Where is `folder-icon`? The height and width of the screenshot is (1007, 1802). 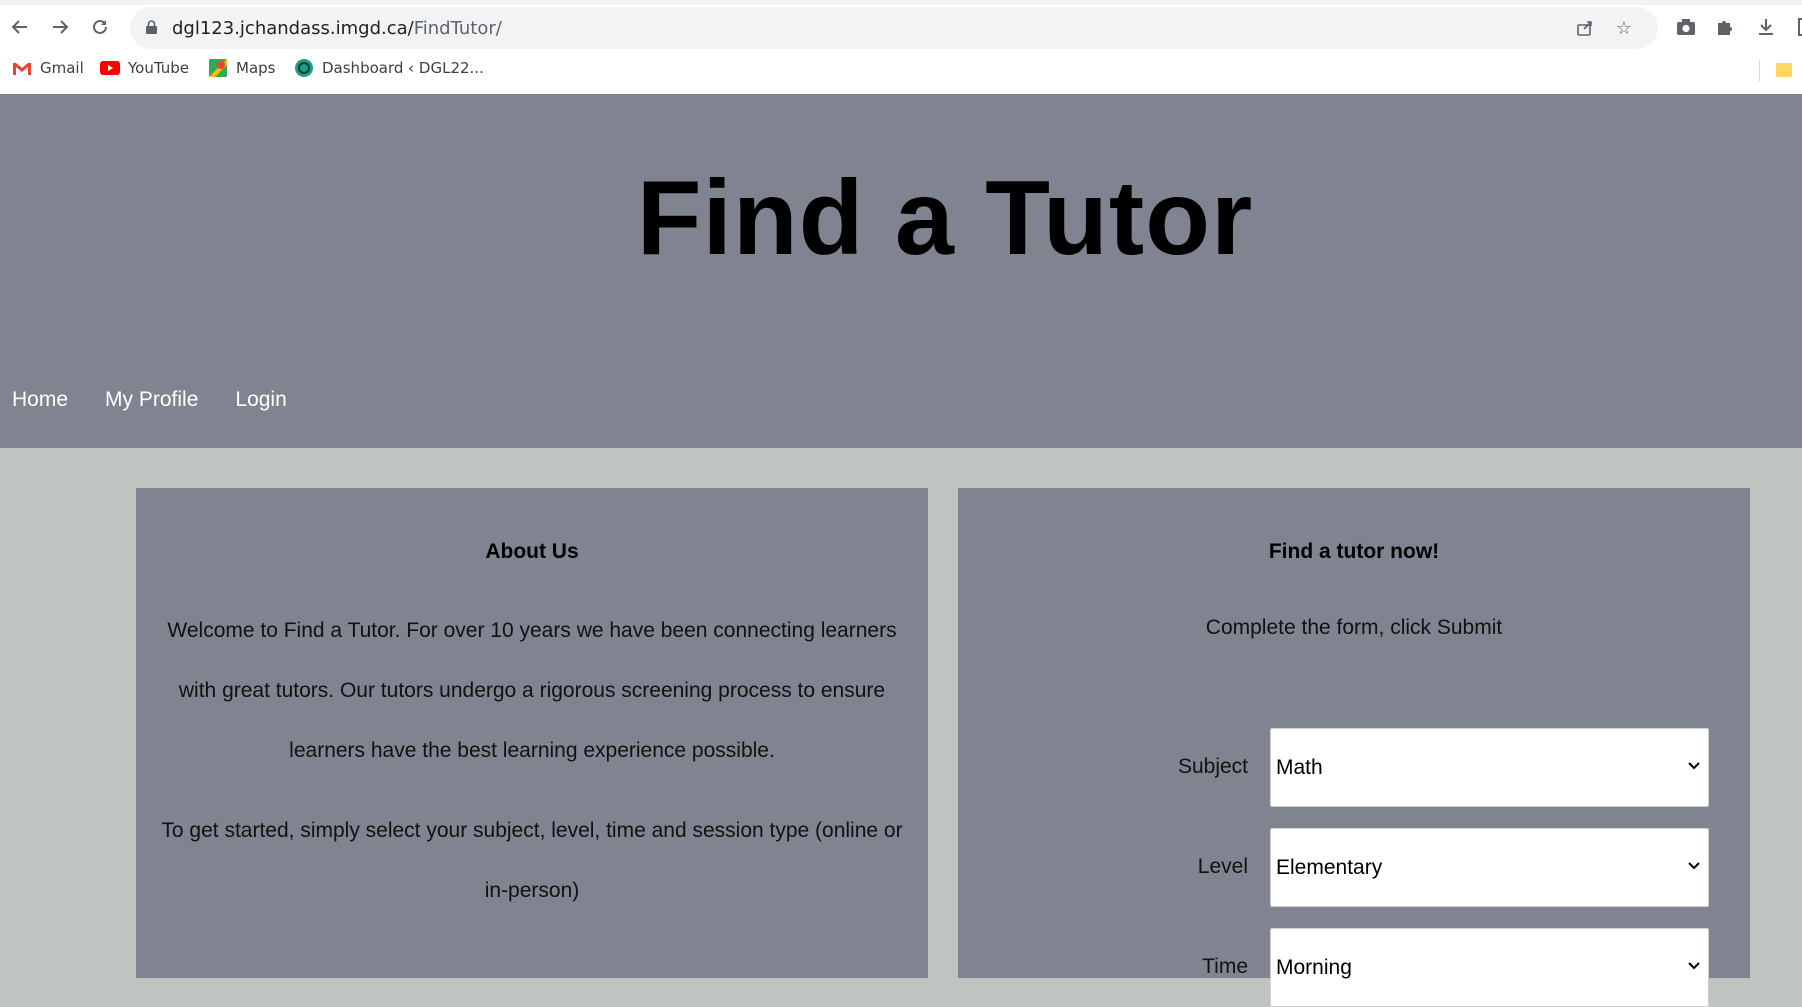
folder-icon is located at coordinates (1784, 70).